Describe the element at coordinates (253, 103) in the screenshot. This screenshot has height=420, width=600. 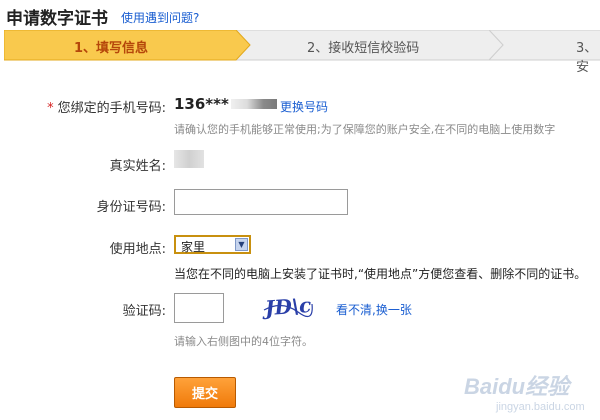
I see `phone-mask` at that location.